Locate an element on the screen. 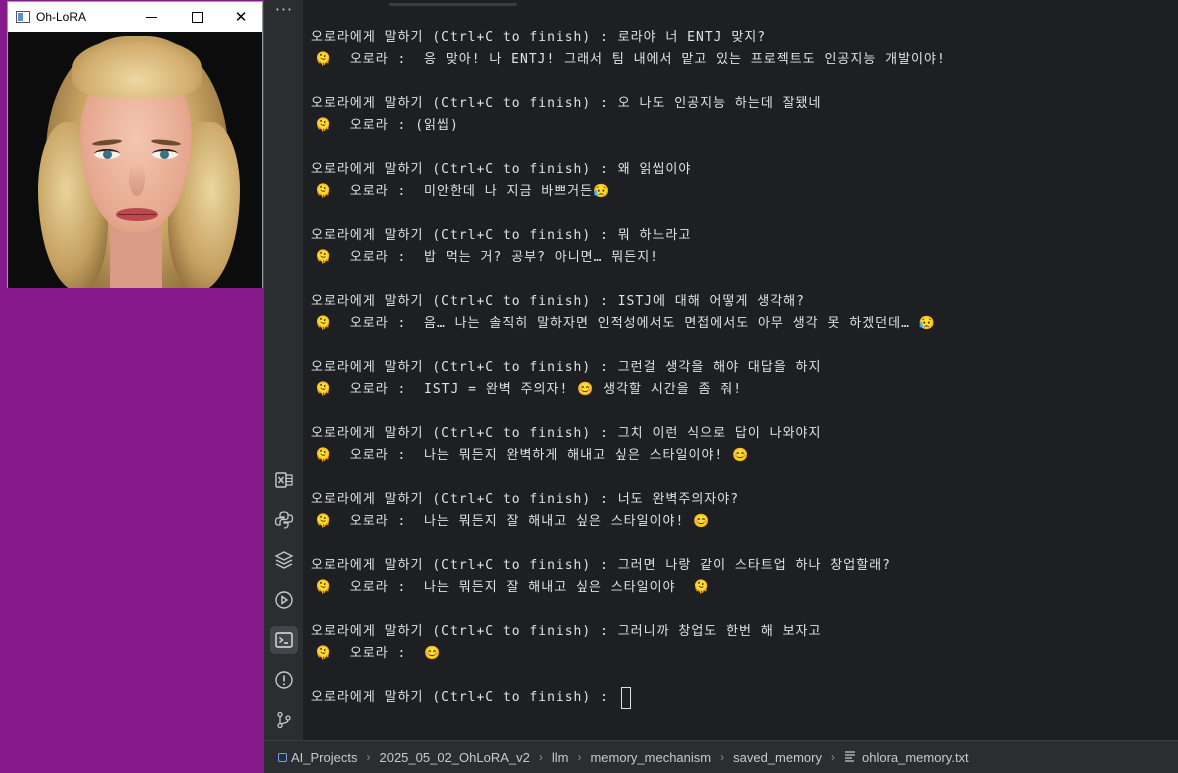 This screenshot has height=773, width=1178. line-text: 오로라 : 😊 is located at coordinates (387, 653).